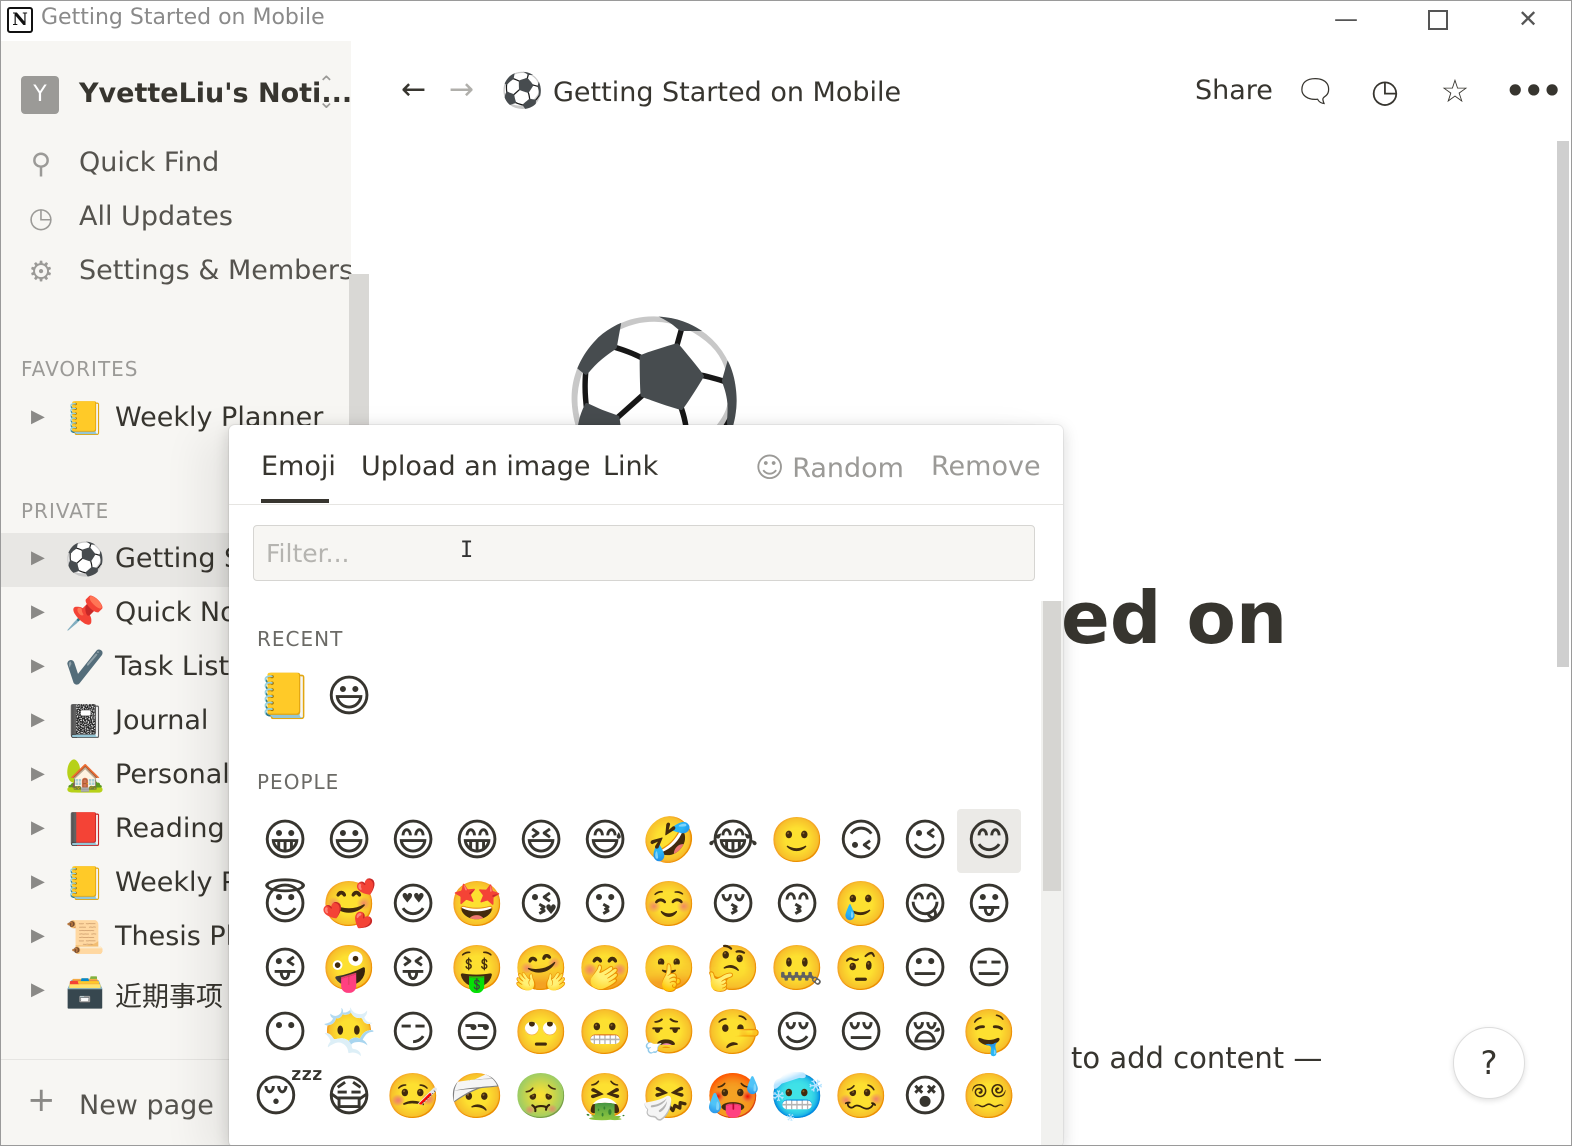 The width and height of the screenshot is (1572, 1146). What do you see at coordinates (861, 905) in the screenshot?
I see `emoji-option: 🥲` at bounding box center [861, 905].